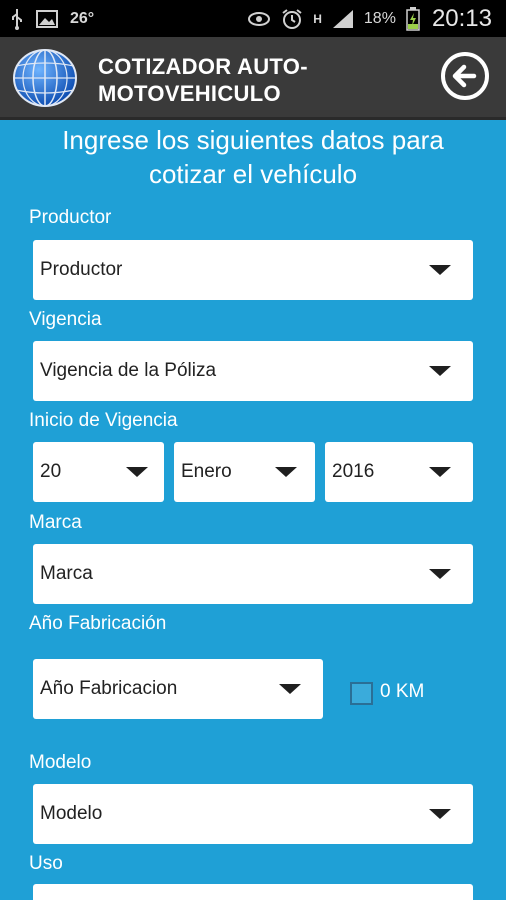  Describe the element at coordinates (103, 420) in the screenshot. I see `inicio-vigencia-label: Inicio de Vigencia` at that location.